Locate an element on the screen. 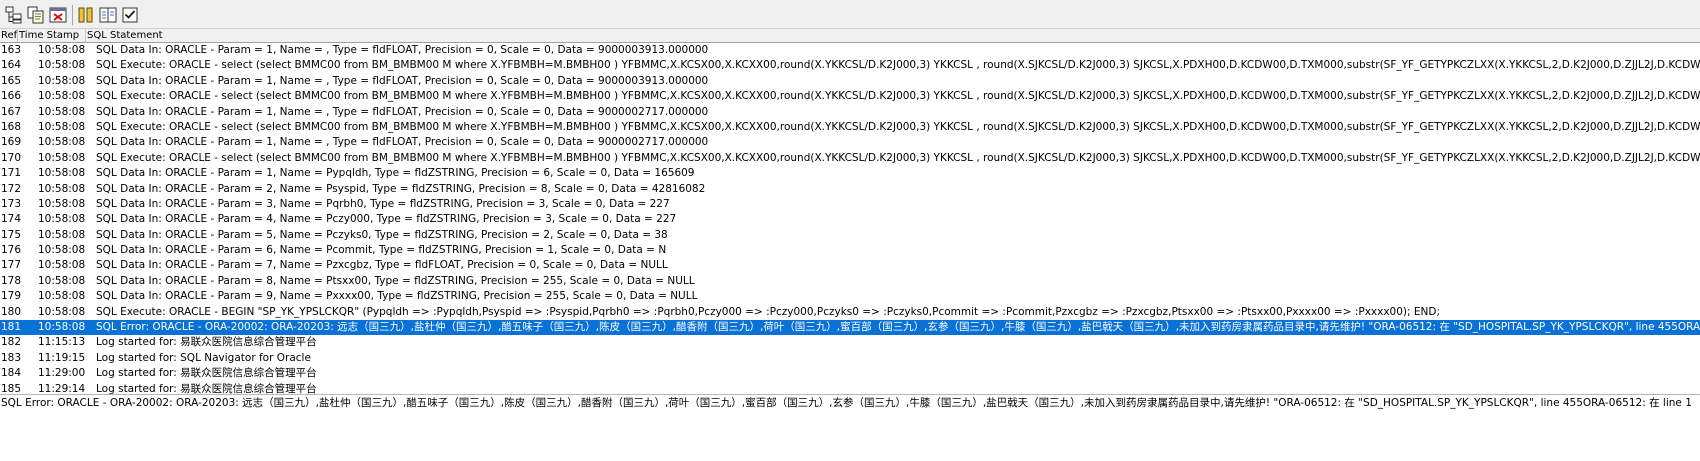  row-ref-no: 169 is located at coordinates (11, 142).